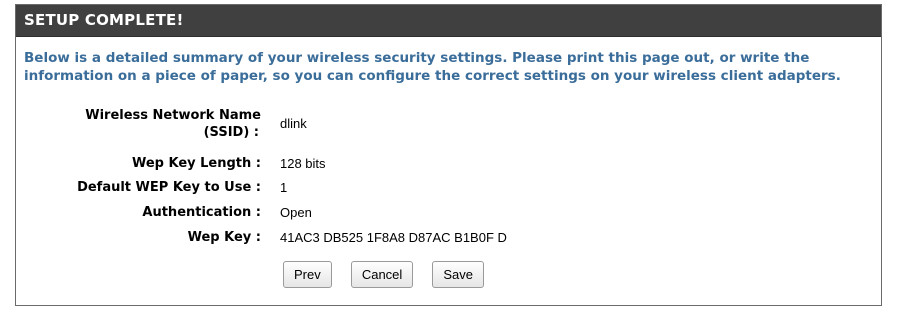 This screenshot has height=312, width=901. What do you see at coordinates (224, 237) in the screenshot?
I see `wep-key-label: Wep Key :` at bounding box center [224, 237].